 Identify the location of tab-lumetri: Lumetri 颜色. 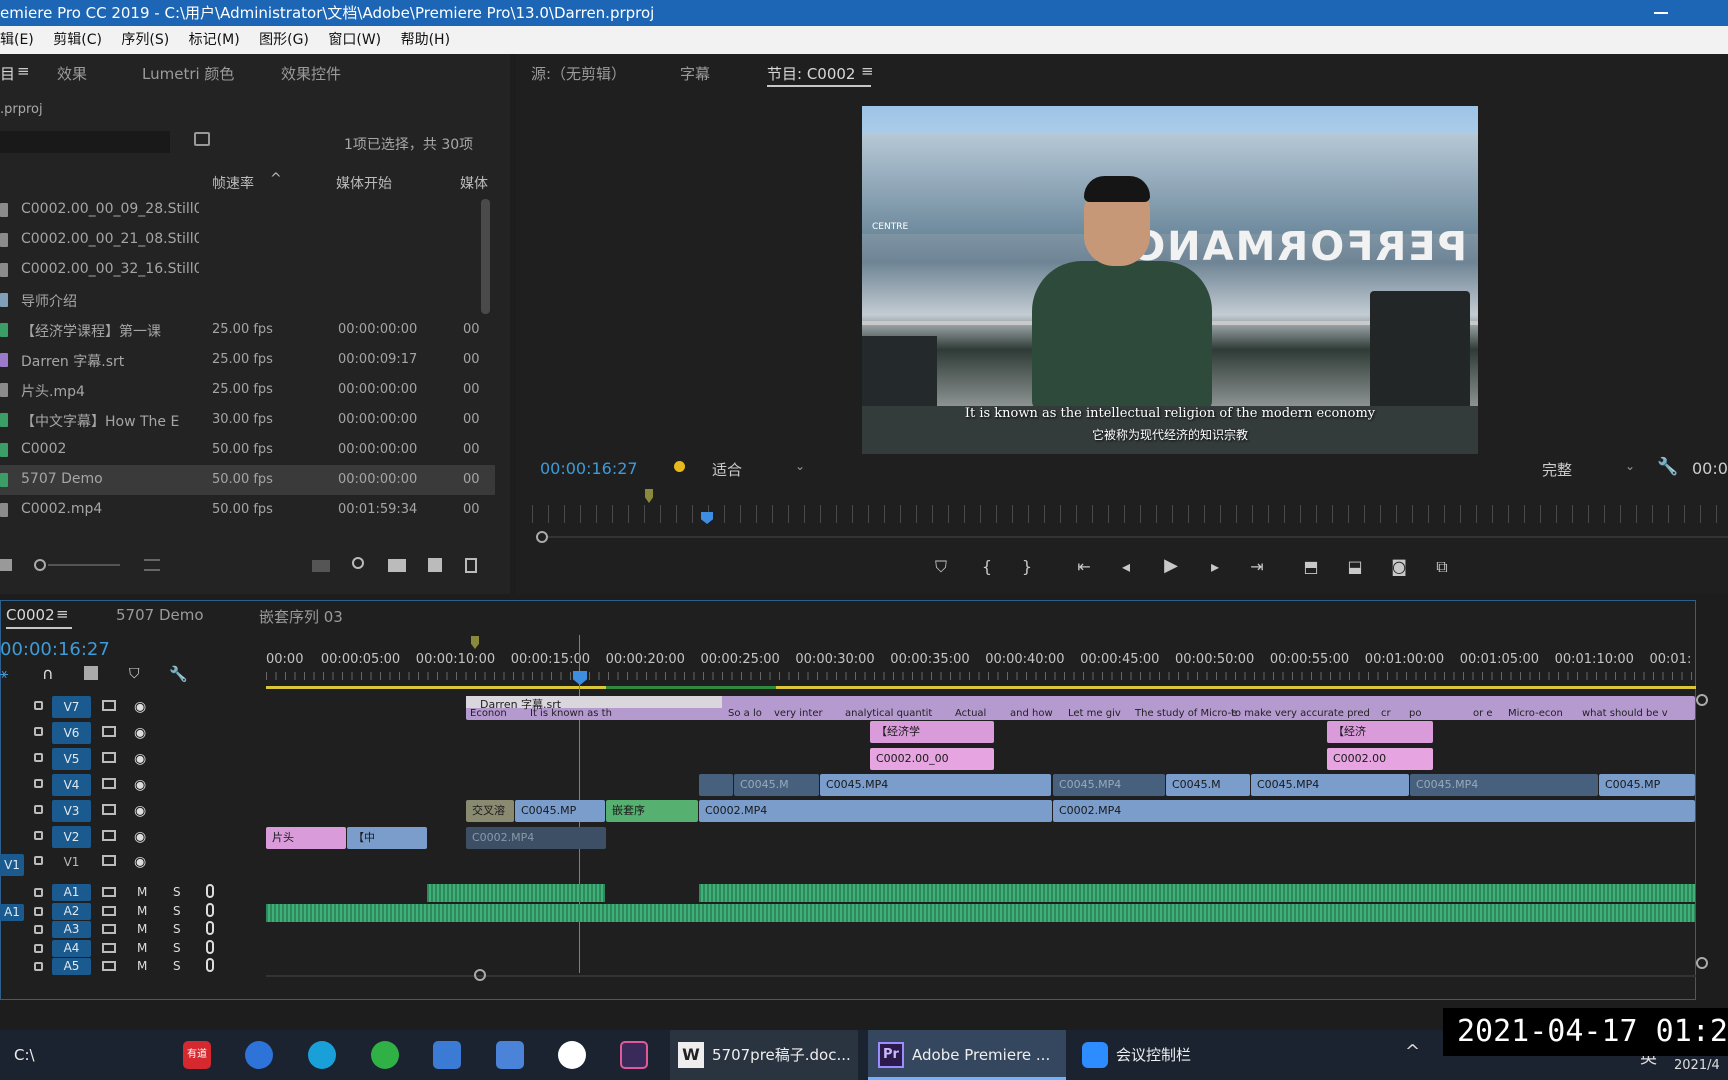
(188, 73).